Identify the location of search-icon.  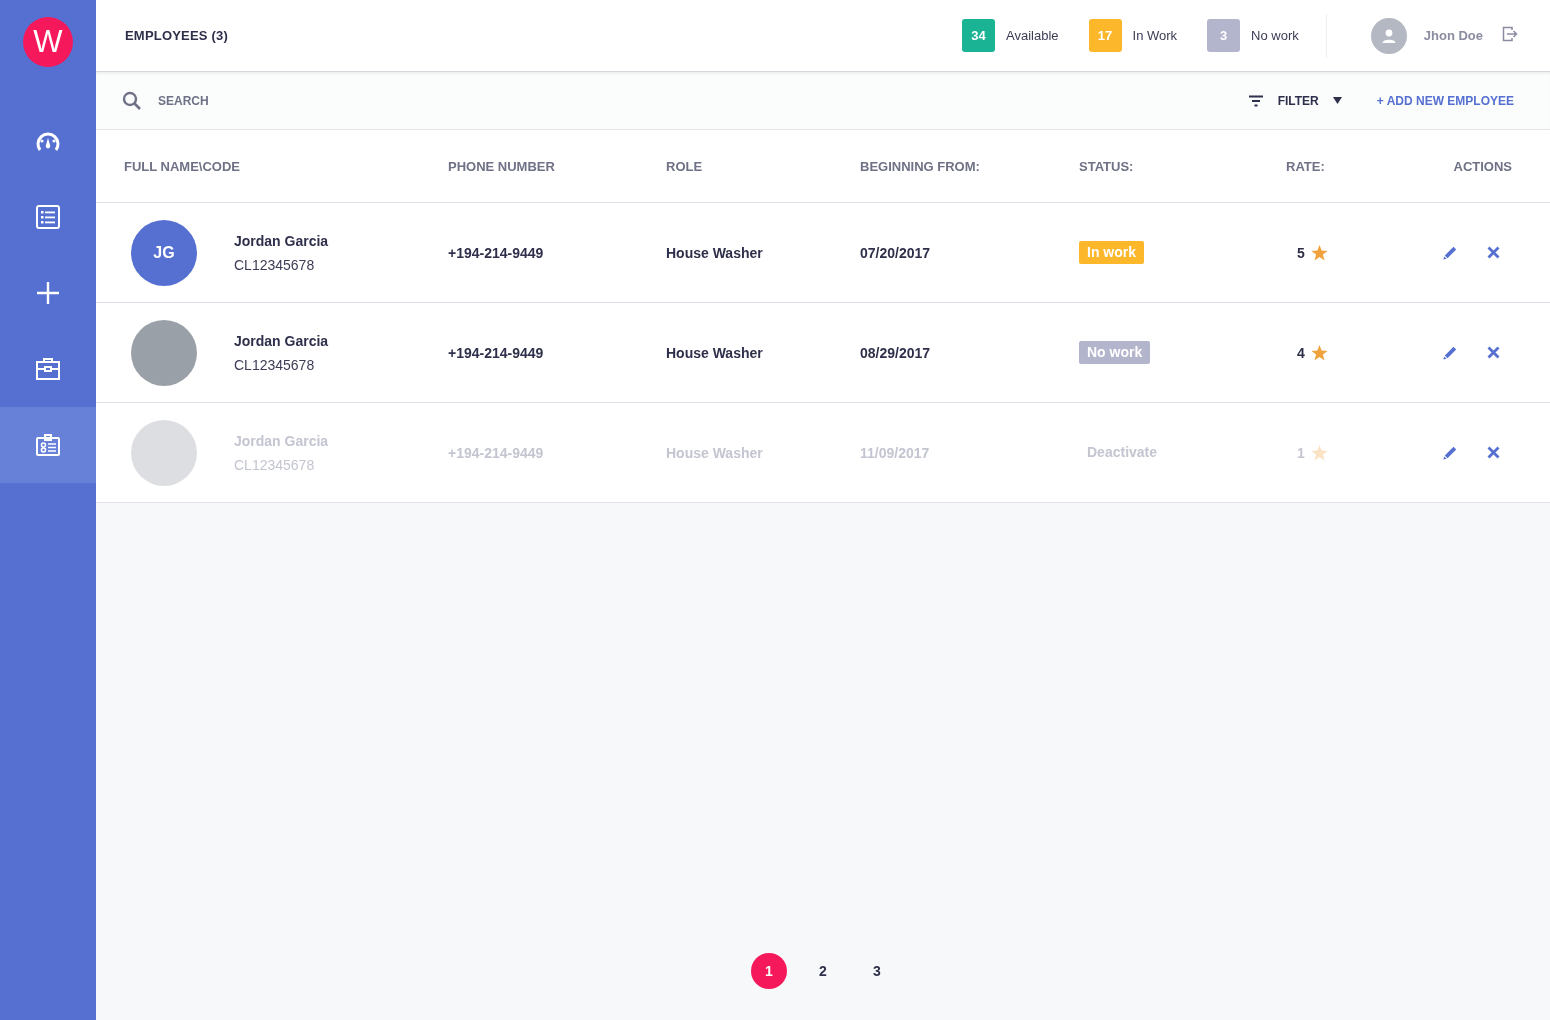
(132, 100).